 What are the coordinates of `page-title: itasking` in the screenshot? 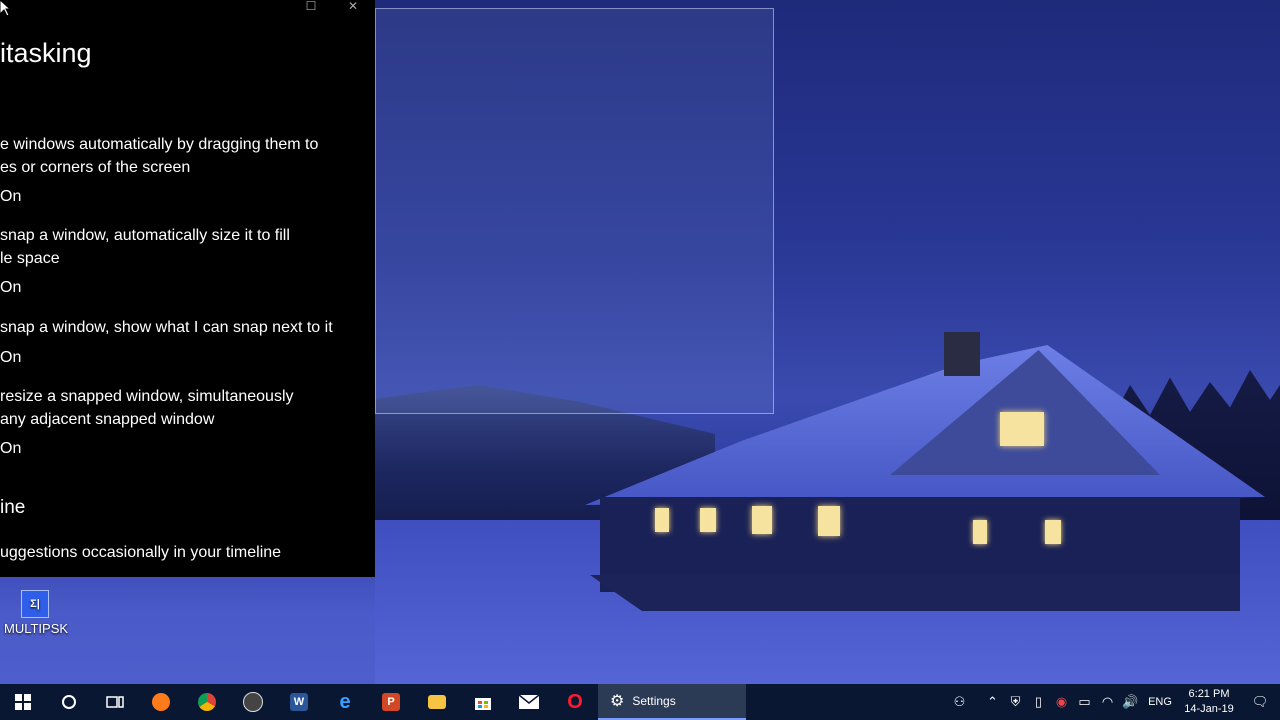 It's located at (46, 53).